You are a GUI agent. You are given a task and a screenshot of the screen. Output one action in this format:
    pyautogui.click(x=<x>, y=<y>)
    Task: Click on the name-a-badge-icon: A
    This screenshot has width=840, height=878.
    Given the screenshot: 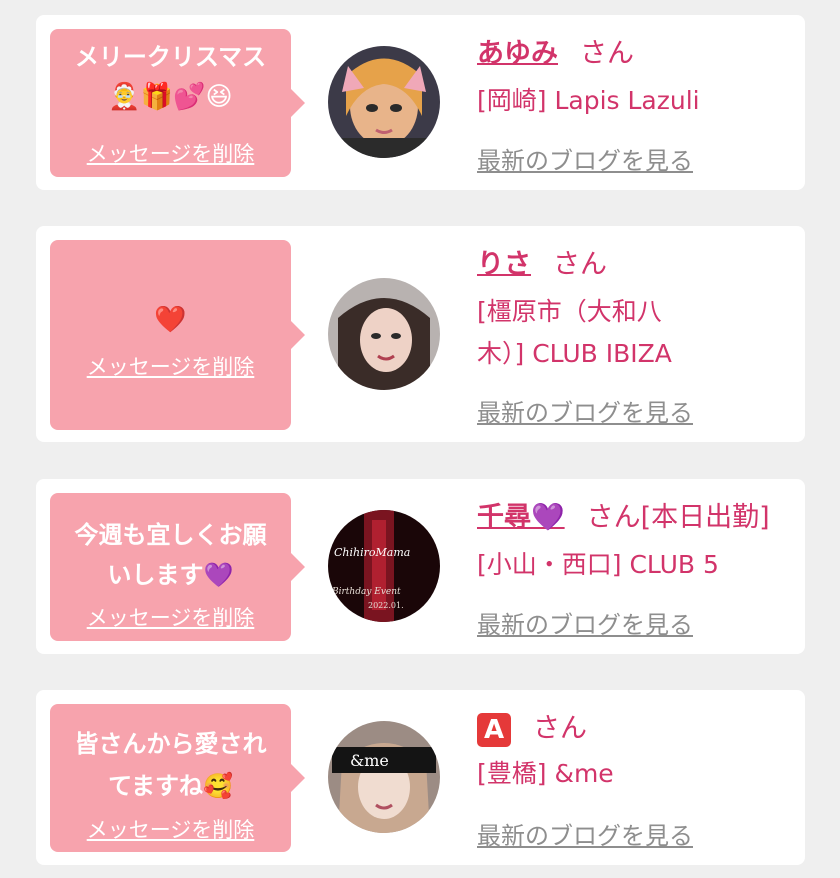 What is the action you would take?
    pyautogui.click(x=494, y=729)
    